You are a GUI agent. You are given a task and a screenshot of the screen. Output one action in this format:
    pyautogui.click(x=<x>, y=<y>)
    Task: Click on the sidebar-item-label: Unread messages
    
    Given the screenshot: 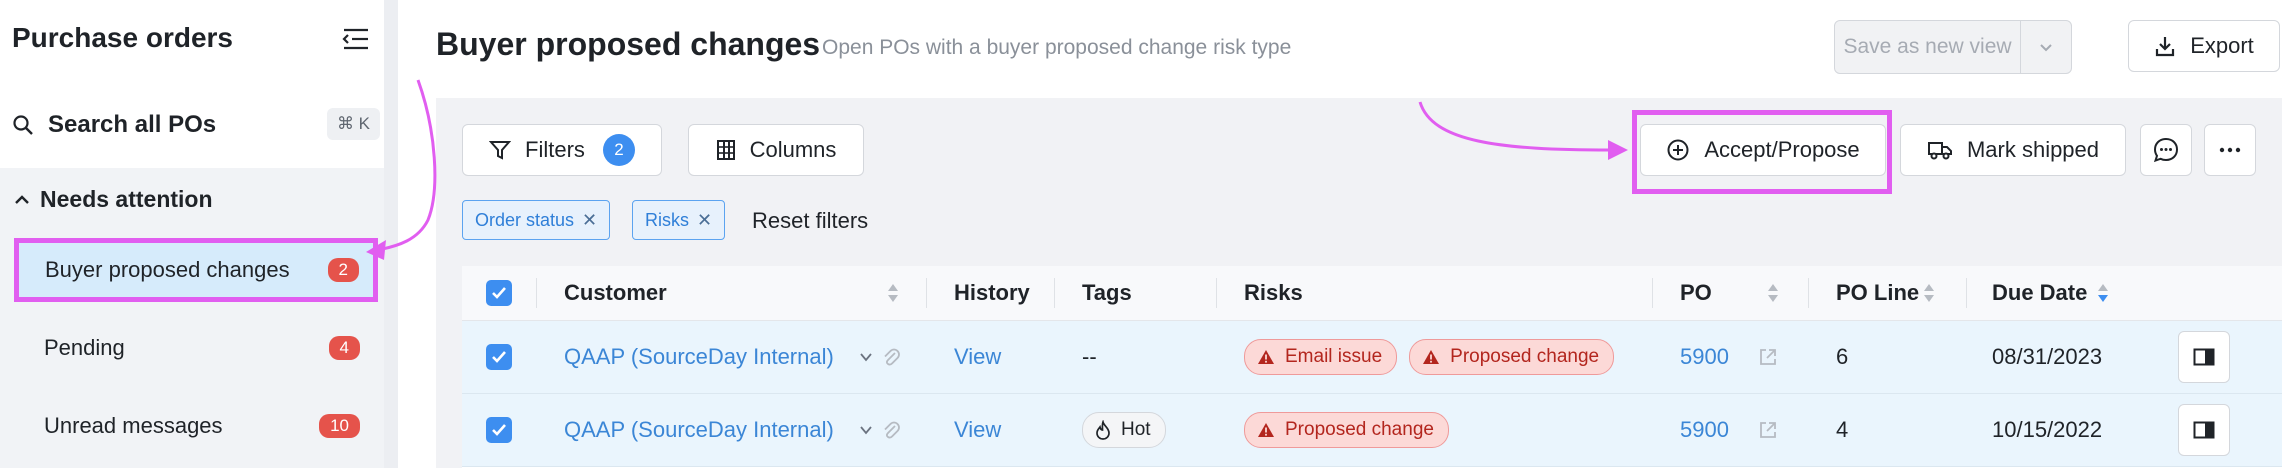 What is the action you would take?
    pyautogui.click(x=133, y=425)
    